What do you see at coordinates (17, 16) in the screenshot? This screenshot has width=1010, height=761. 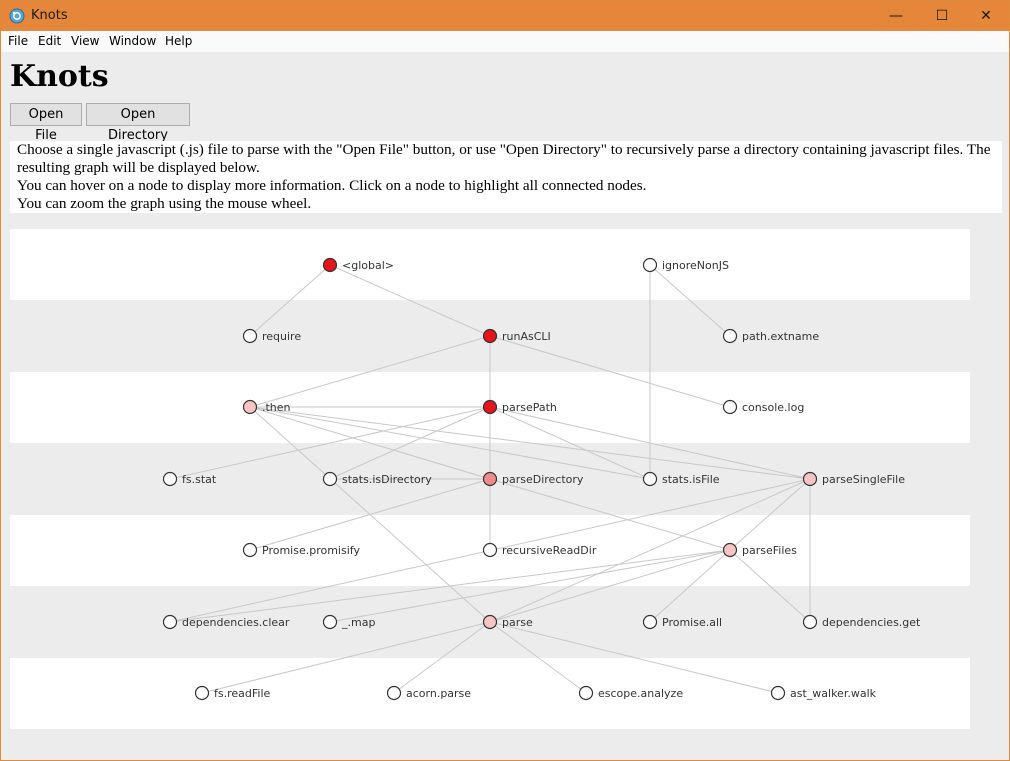 I see `knots-app-icon` at bounding box center [17, 16].